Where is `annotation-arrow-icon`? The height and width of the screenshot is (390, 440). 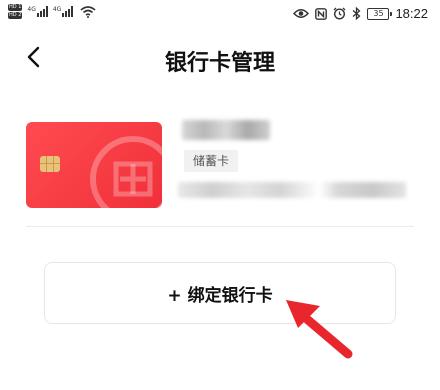 annotation-arrow-icon is located at coordinates (319, 329).